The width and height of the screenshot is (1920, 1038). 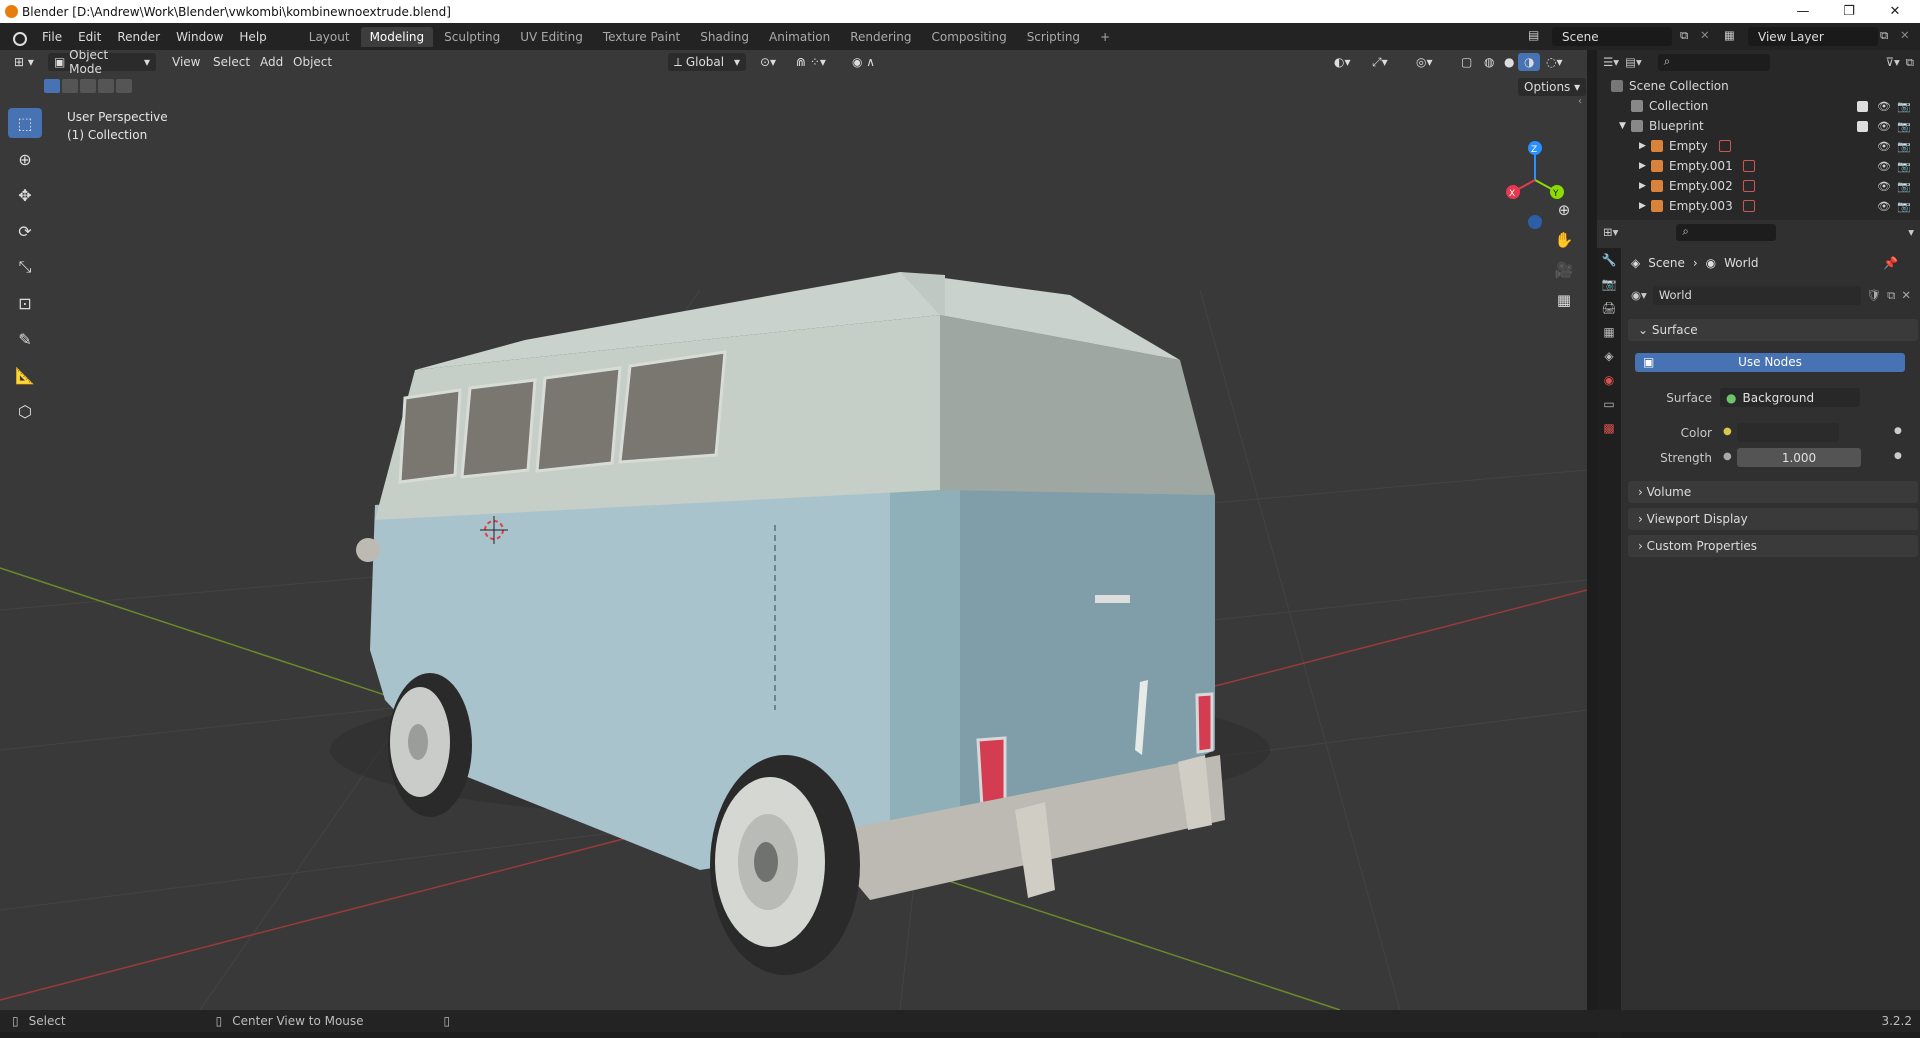 What do you see at coordinates (1564, 270) in the screenshot?
I see `camera-view-icon: 🎥` at bounding box center [1564, 270].